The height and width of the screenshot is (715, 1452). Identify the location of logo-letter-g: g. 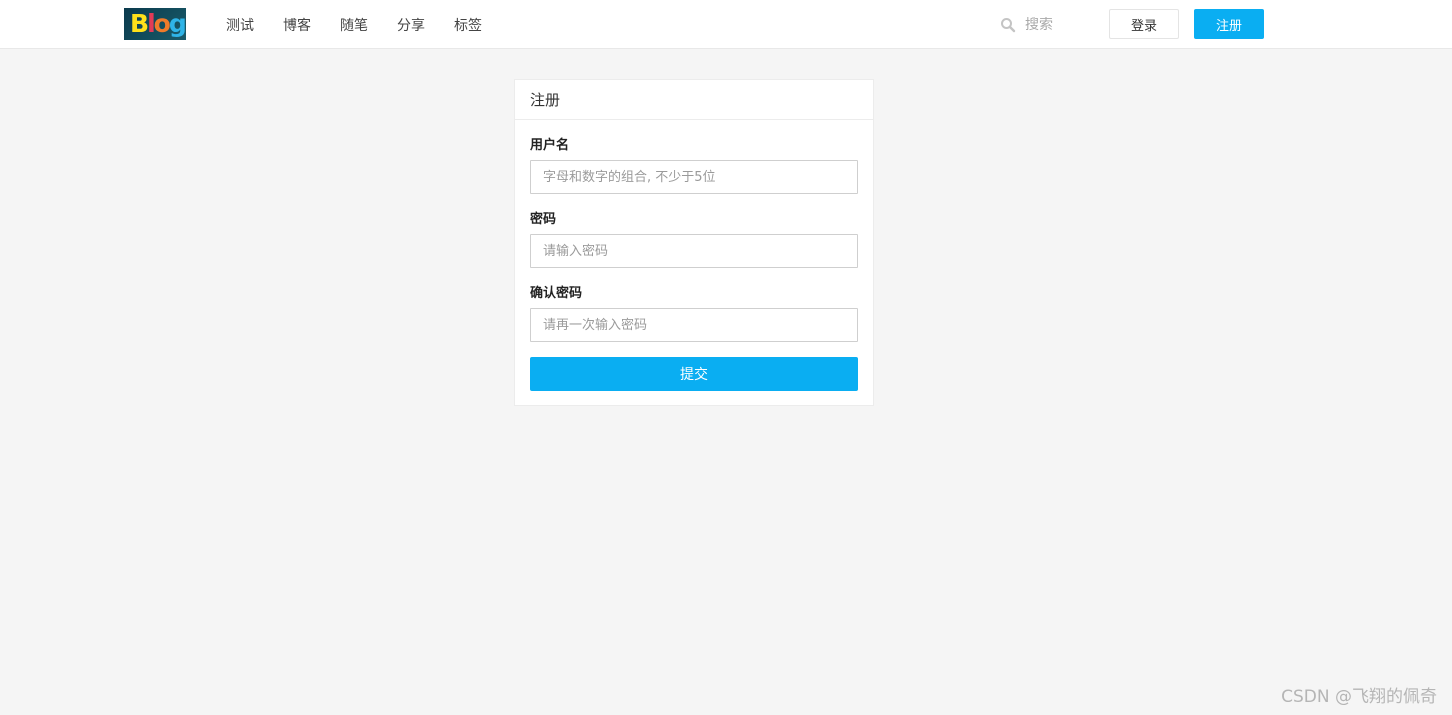
(177, 23).